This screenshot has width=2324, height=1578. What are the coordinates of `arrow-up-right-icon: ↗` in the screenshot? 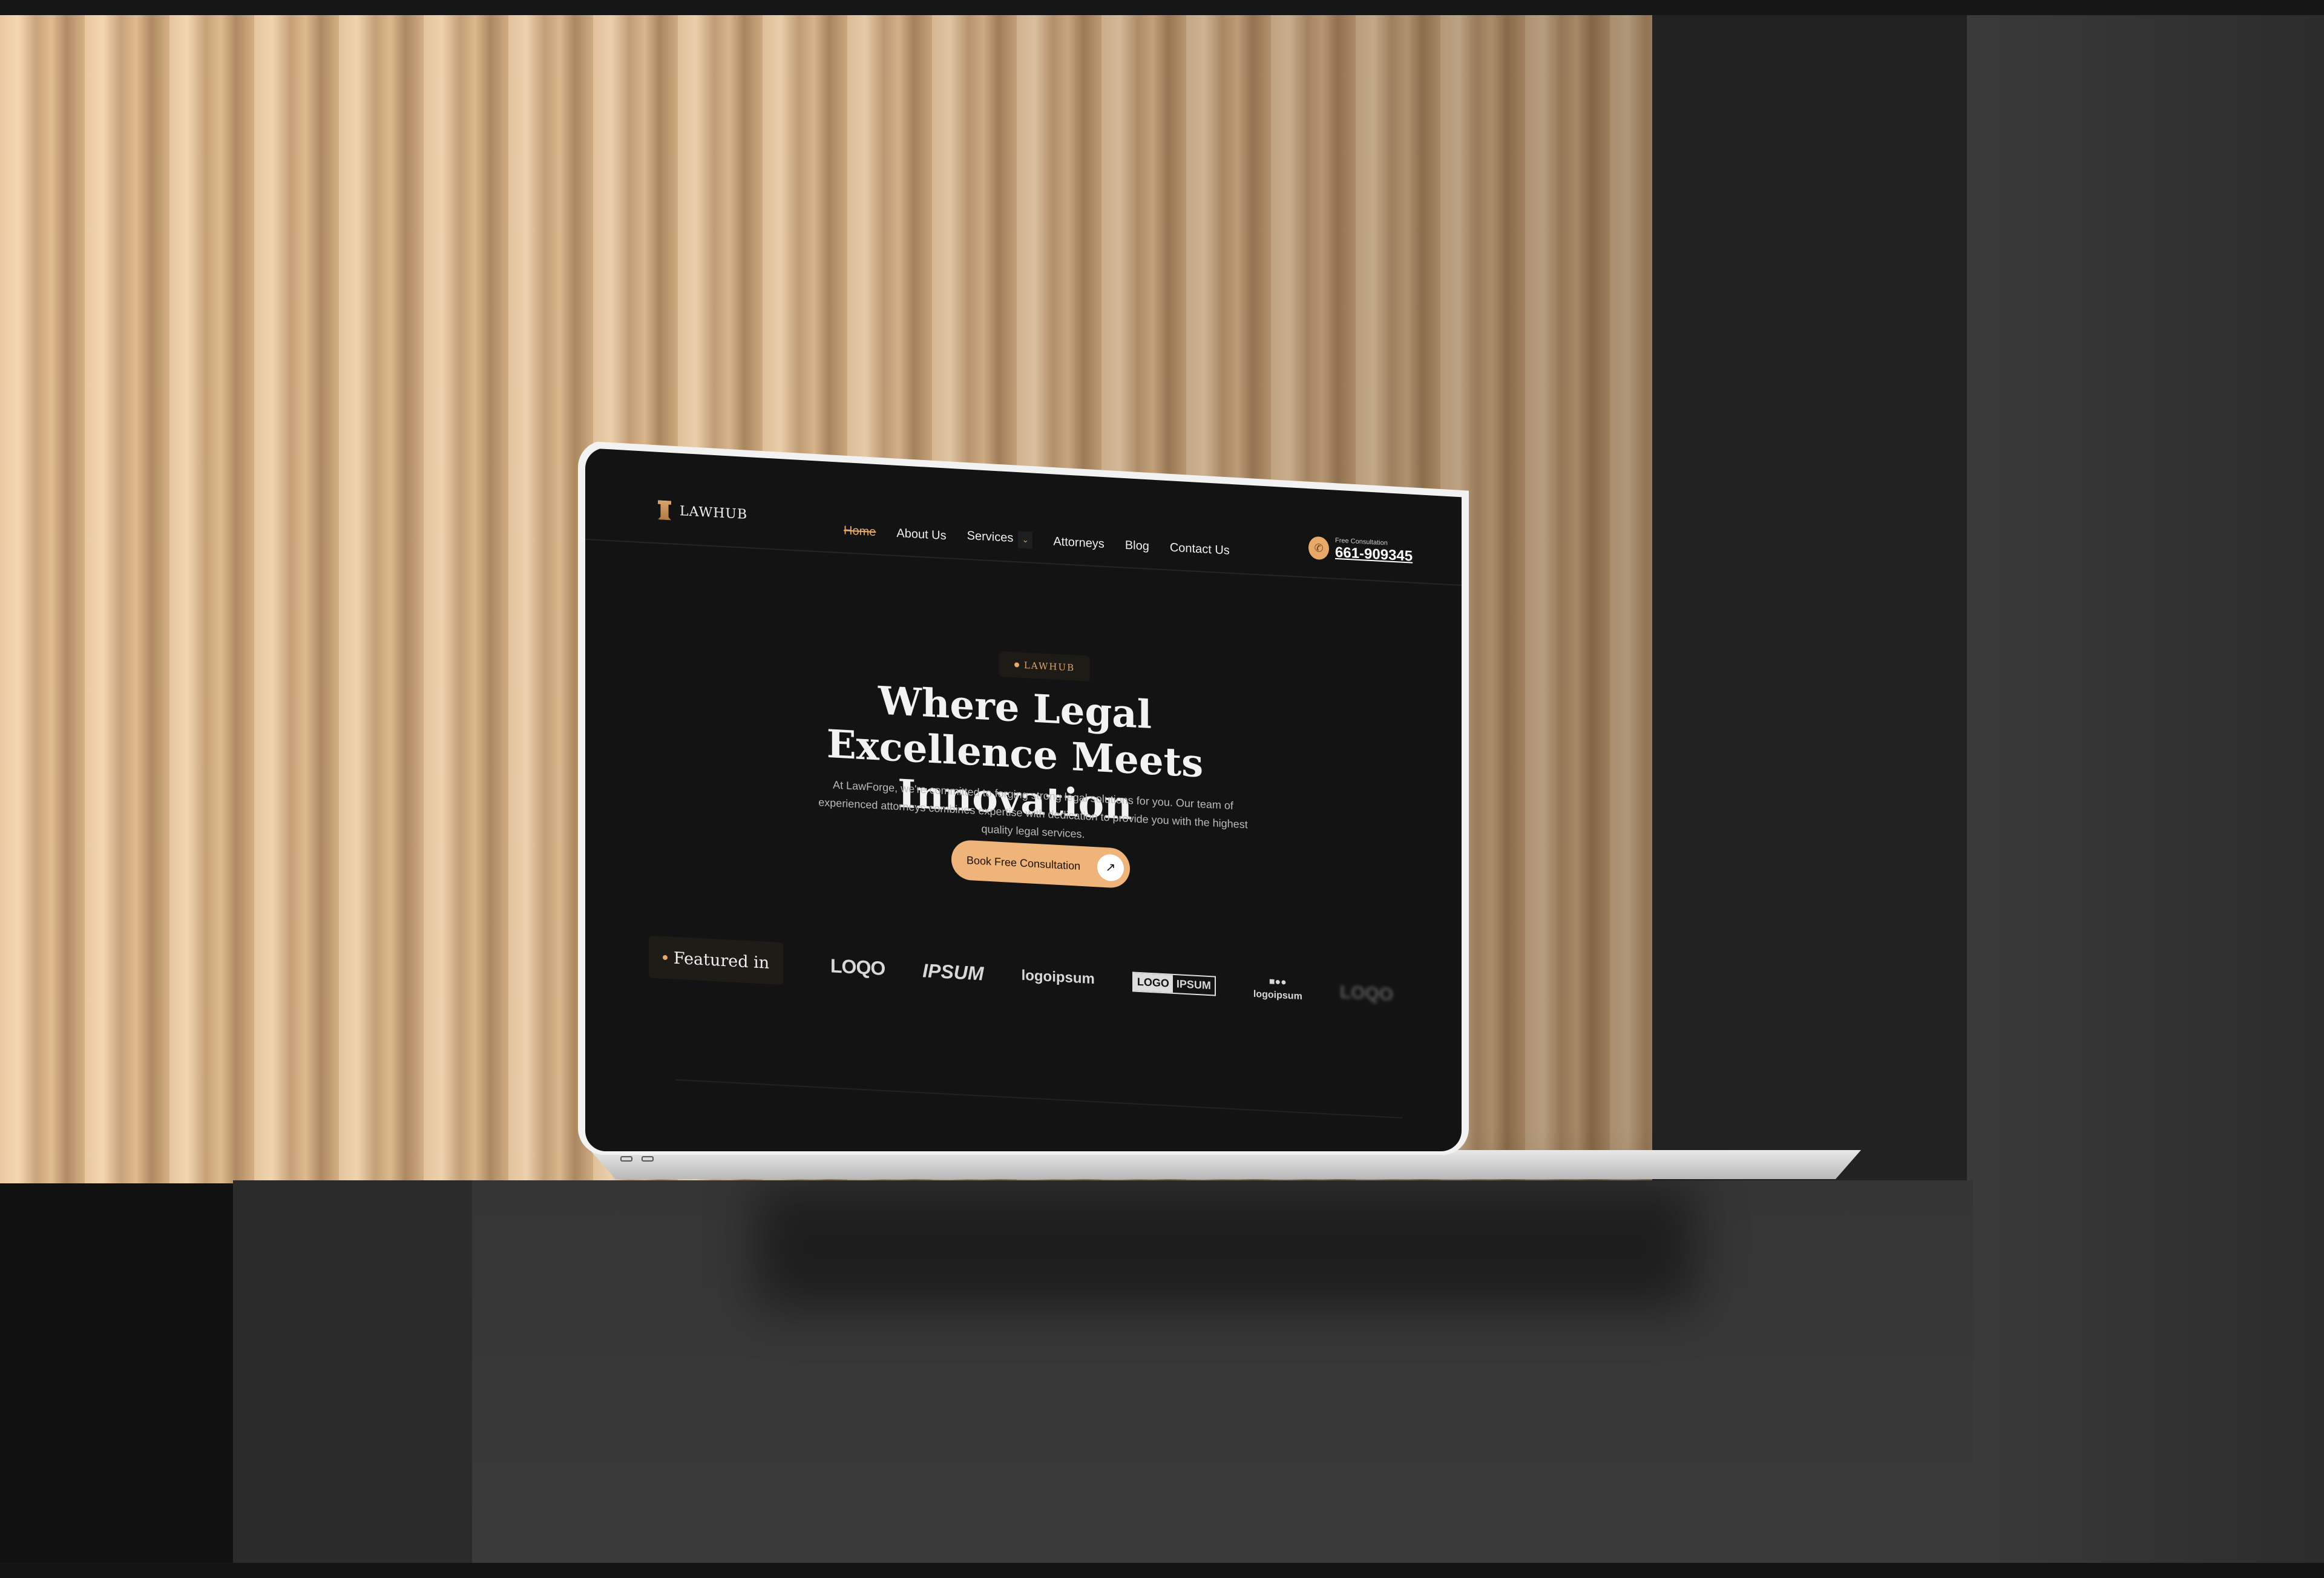 It's located at (1110, 867).